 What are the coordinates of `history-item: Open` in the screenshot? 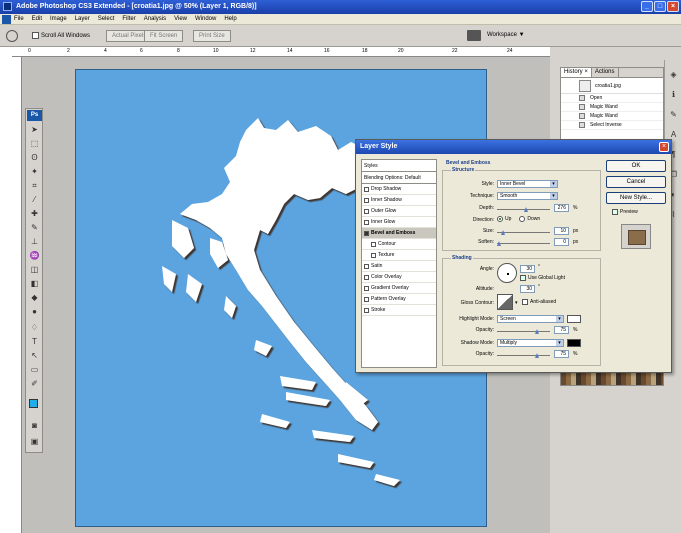 It's located at (612, 98).